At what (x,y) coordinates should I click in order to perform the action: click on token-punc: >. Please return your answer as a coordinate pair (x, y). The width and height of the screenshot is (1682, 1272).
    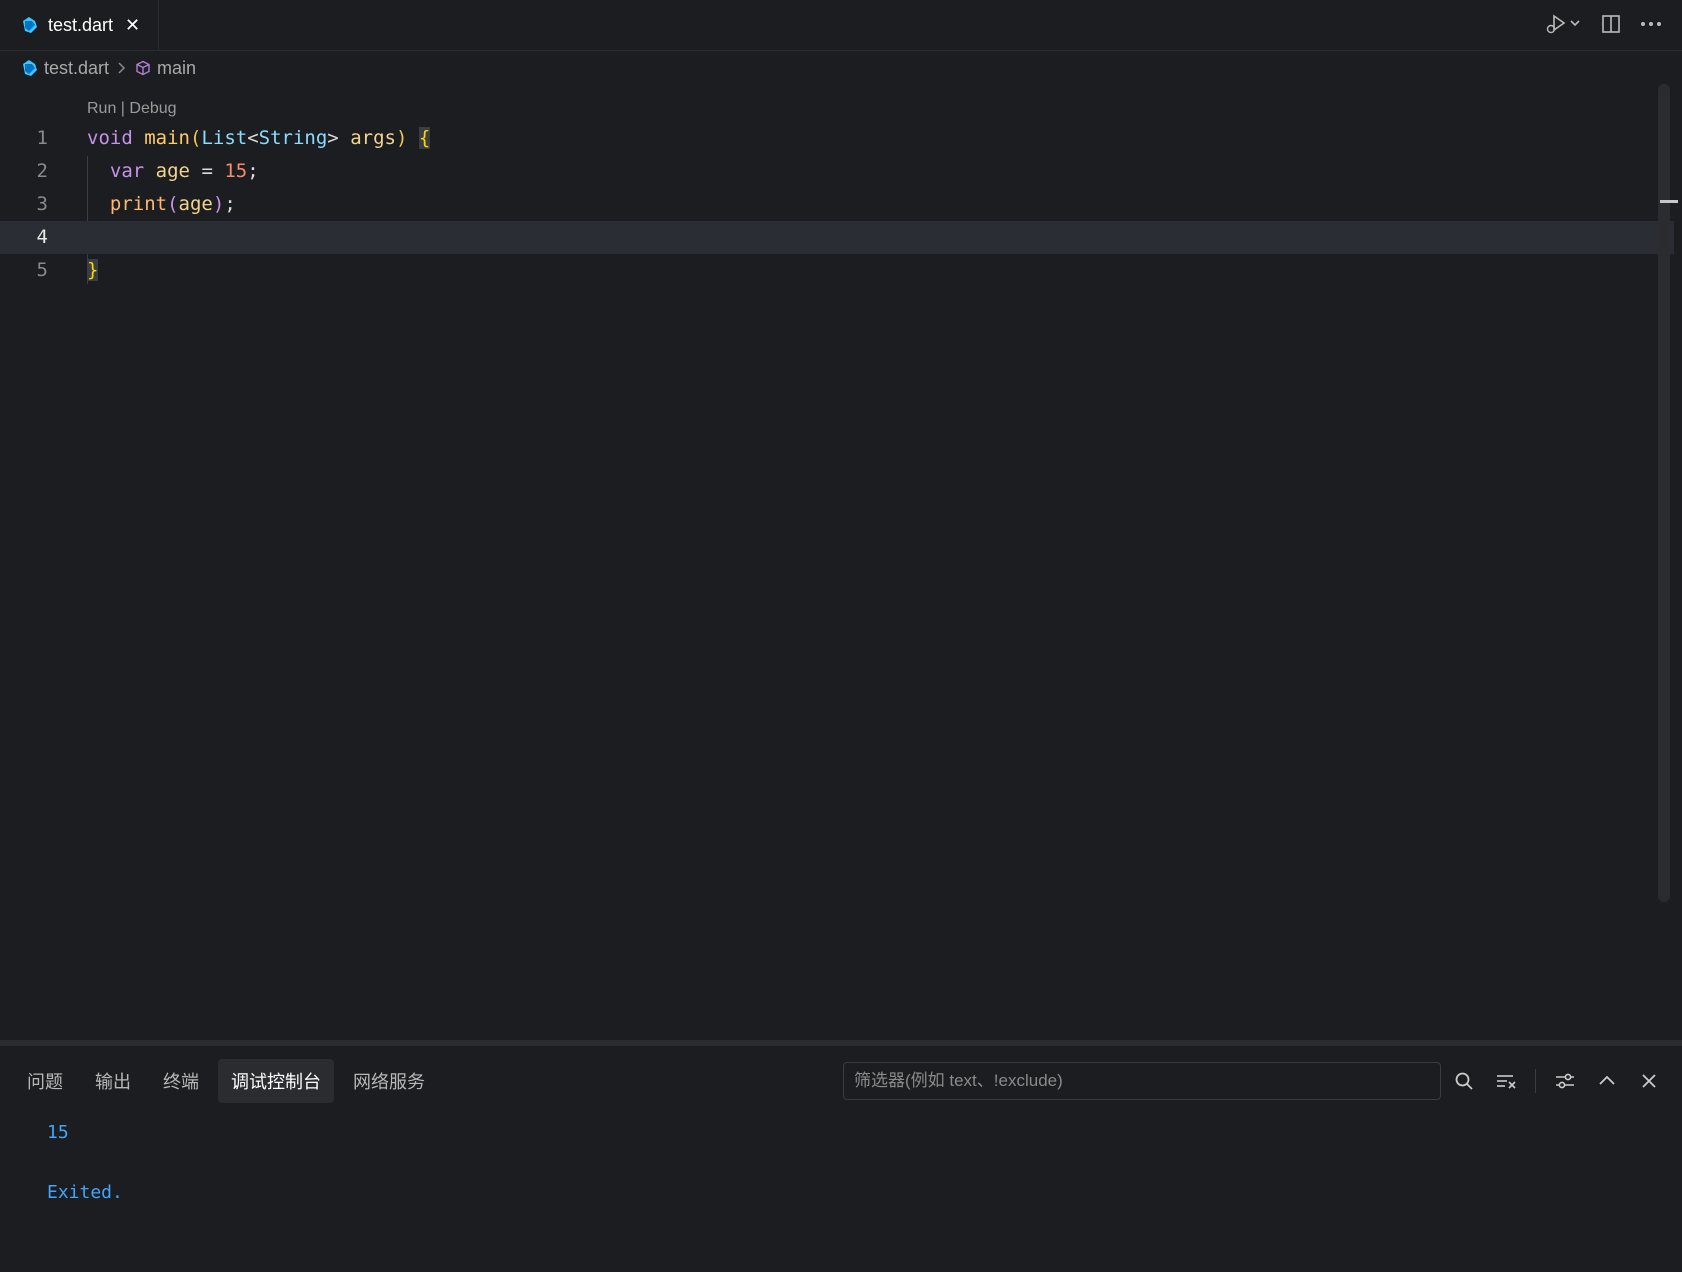
    Looking at the image, I should click on (333, 138).